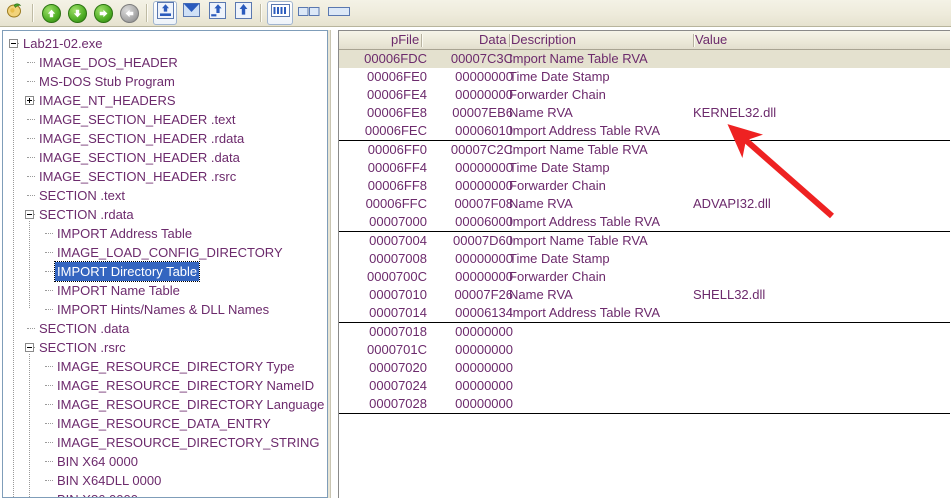  I want to click on list-column-header: pFile Data Description Value, so click(644, 40).